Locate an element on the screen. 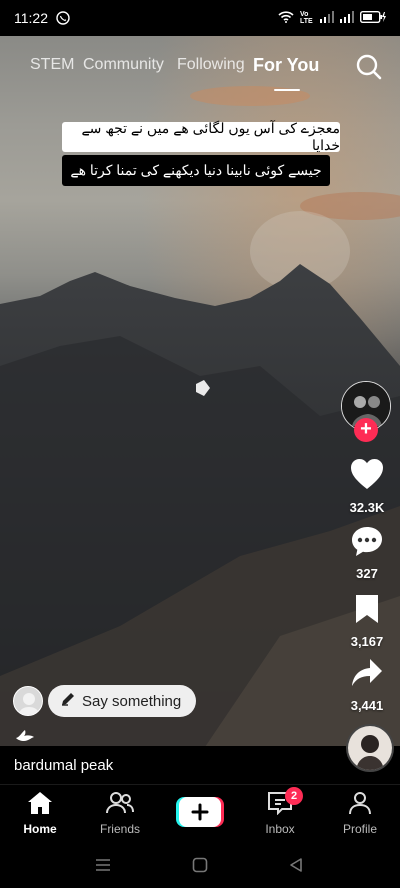  volte-label: Vo LTE is located at coordinates (306, 18).